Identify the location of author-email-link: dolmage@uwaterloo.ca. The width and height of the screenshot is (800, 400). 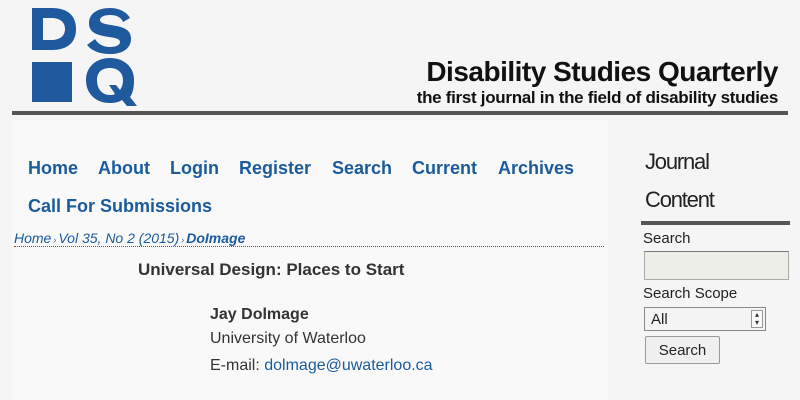
(348, 365).